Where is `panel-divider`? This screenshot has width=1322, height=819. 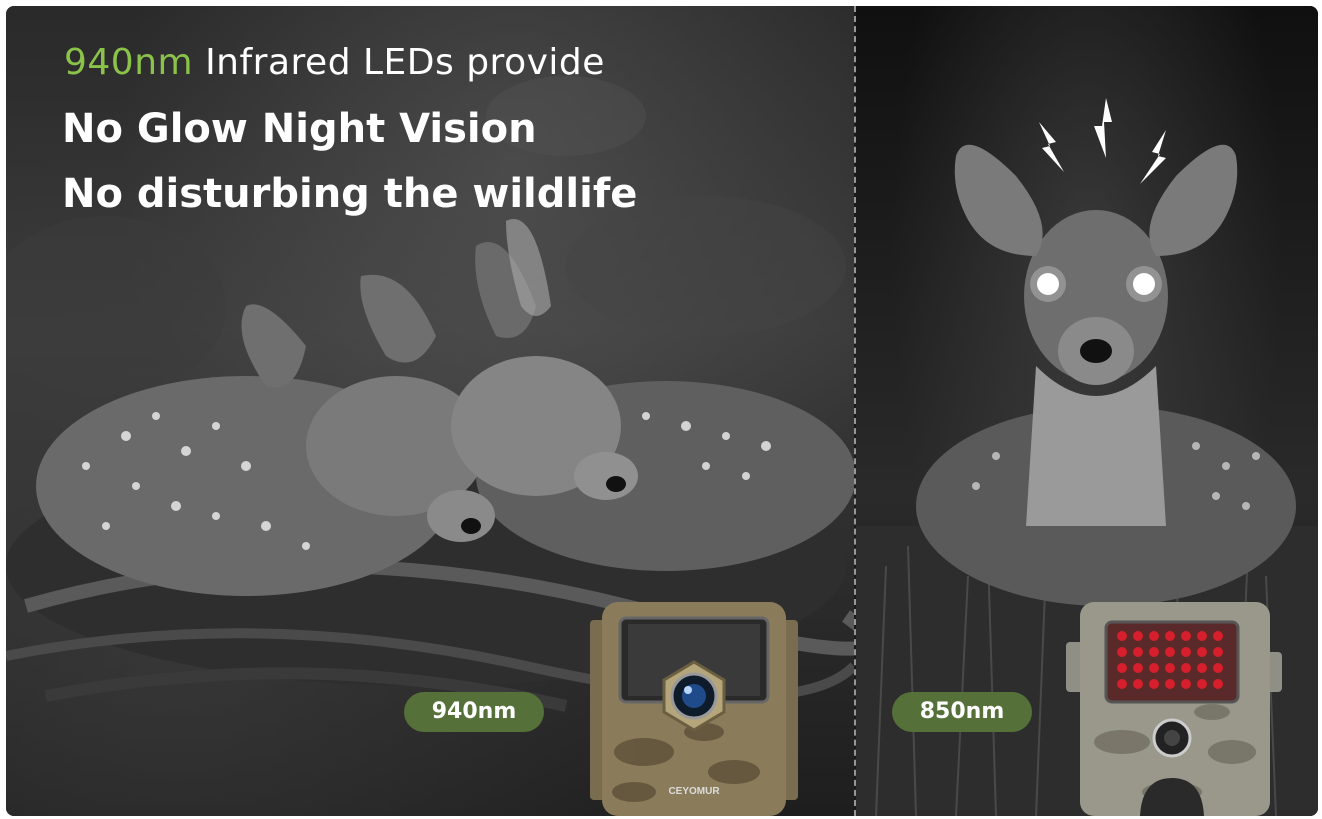
panel-divider is located at coordinates (855, 411).